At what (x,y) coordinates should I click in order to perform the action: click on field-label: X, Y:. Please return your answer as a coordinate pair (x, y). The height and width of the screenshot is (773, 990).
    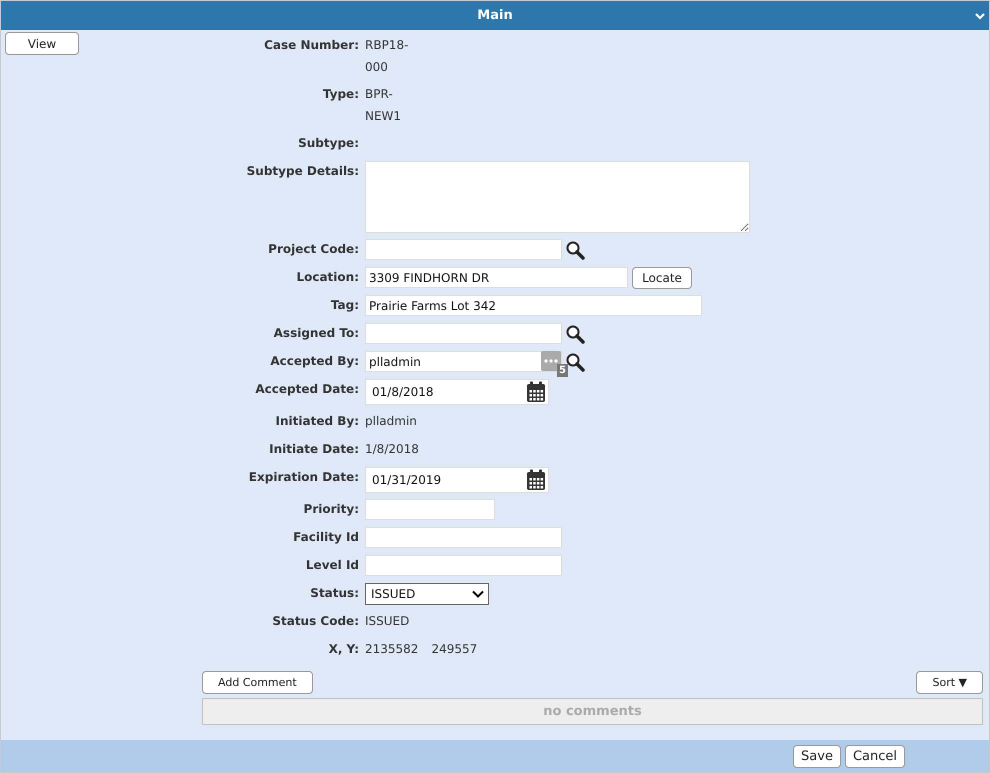
    Looking at the image, I should click on (343, 649).